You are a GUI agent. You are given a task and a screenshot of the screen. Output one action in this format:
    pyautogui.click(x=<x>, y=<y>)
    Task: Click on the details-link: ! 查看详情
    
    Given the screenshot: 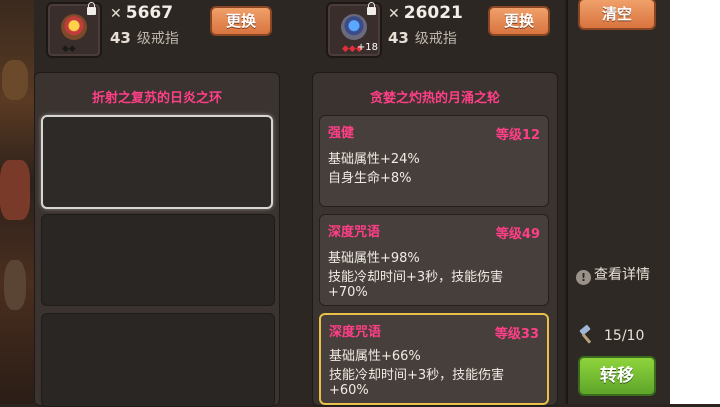 What is the action you would take?
    pyautogui.click(x=613, y=274)
    